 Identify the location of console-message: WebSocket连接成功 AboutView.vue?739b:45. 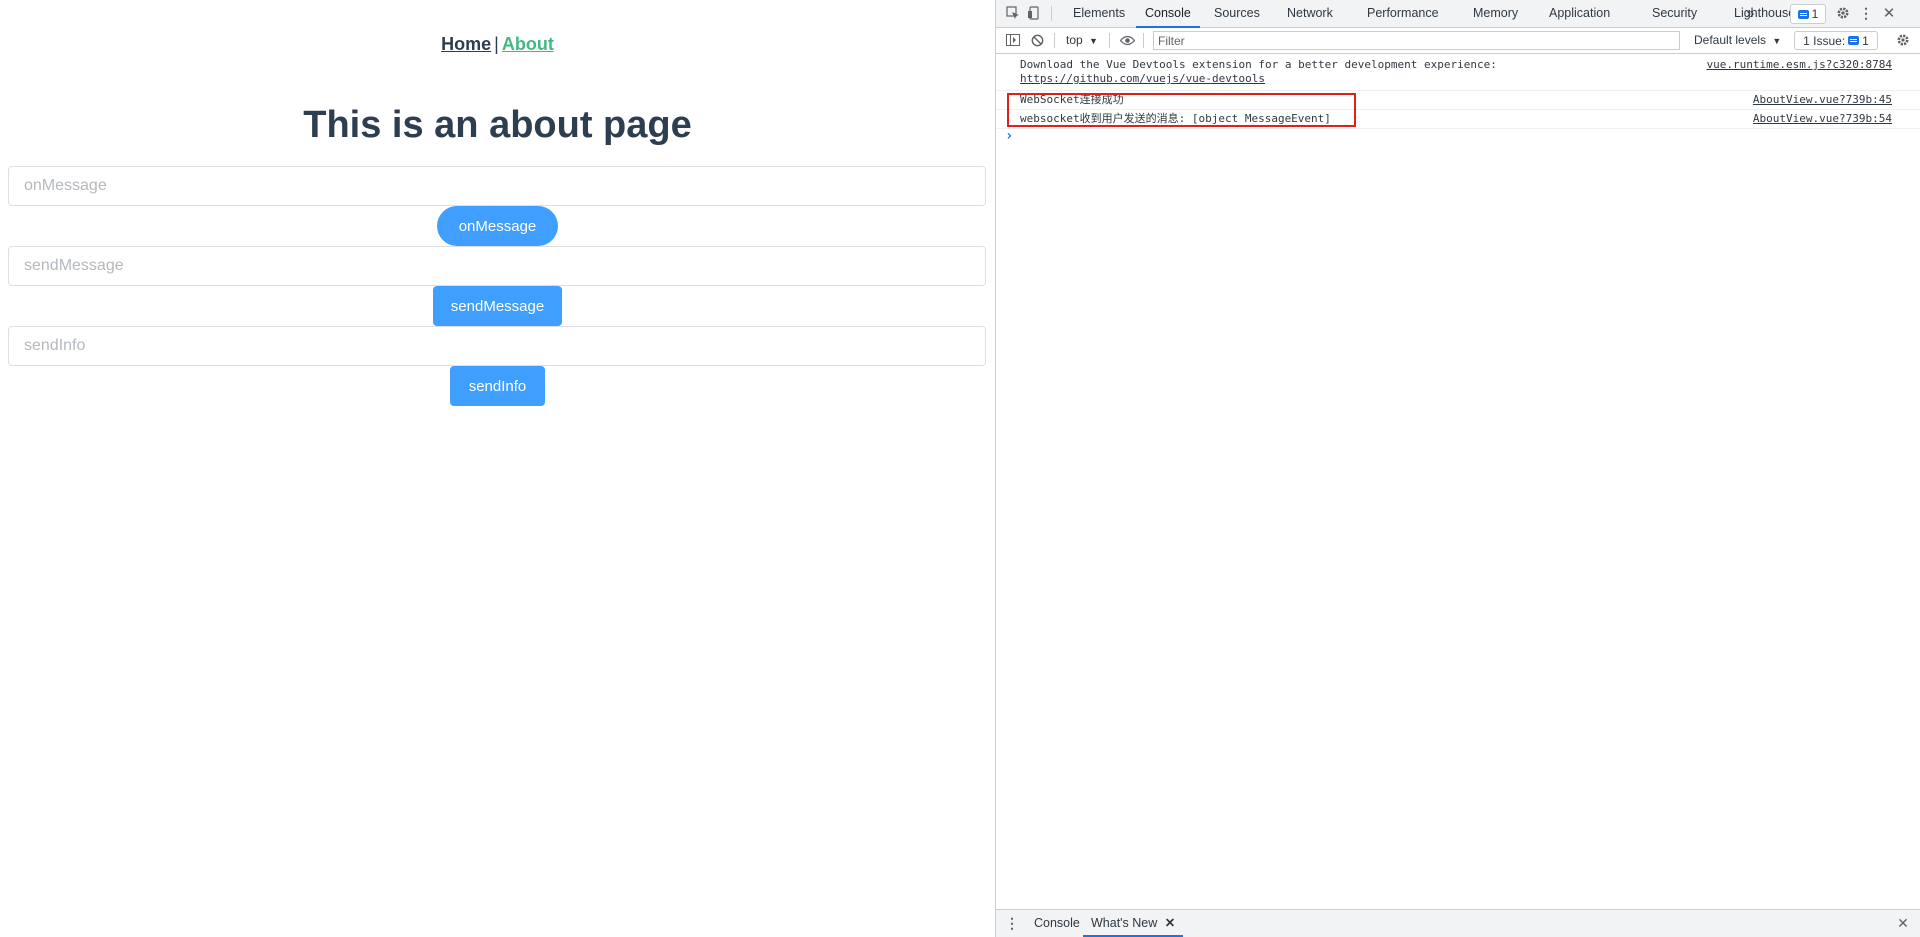
(1458, 100).